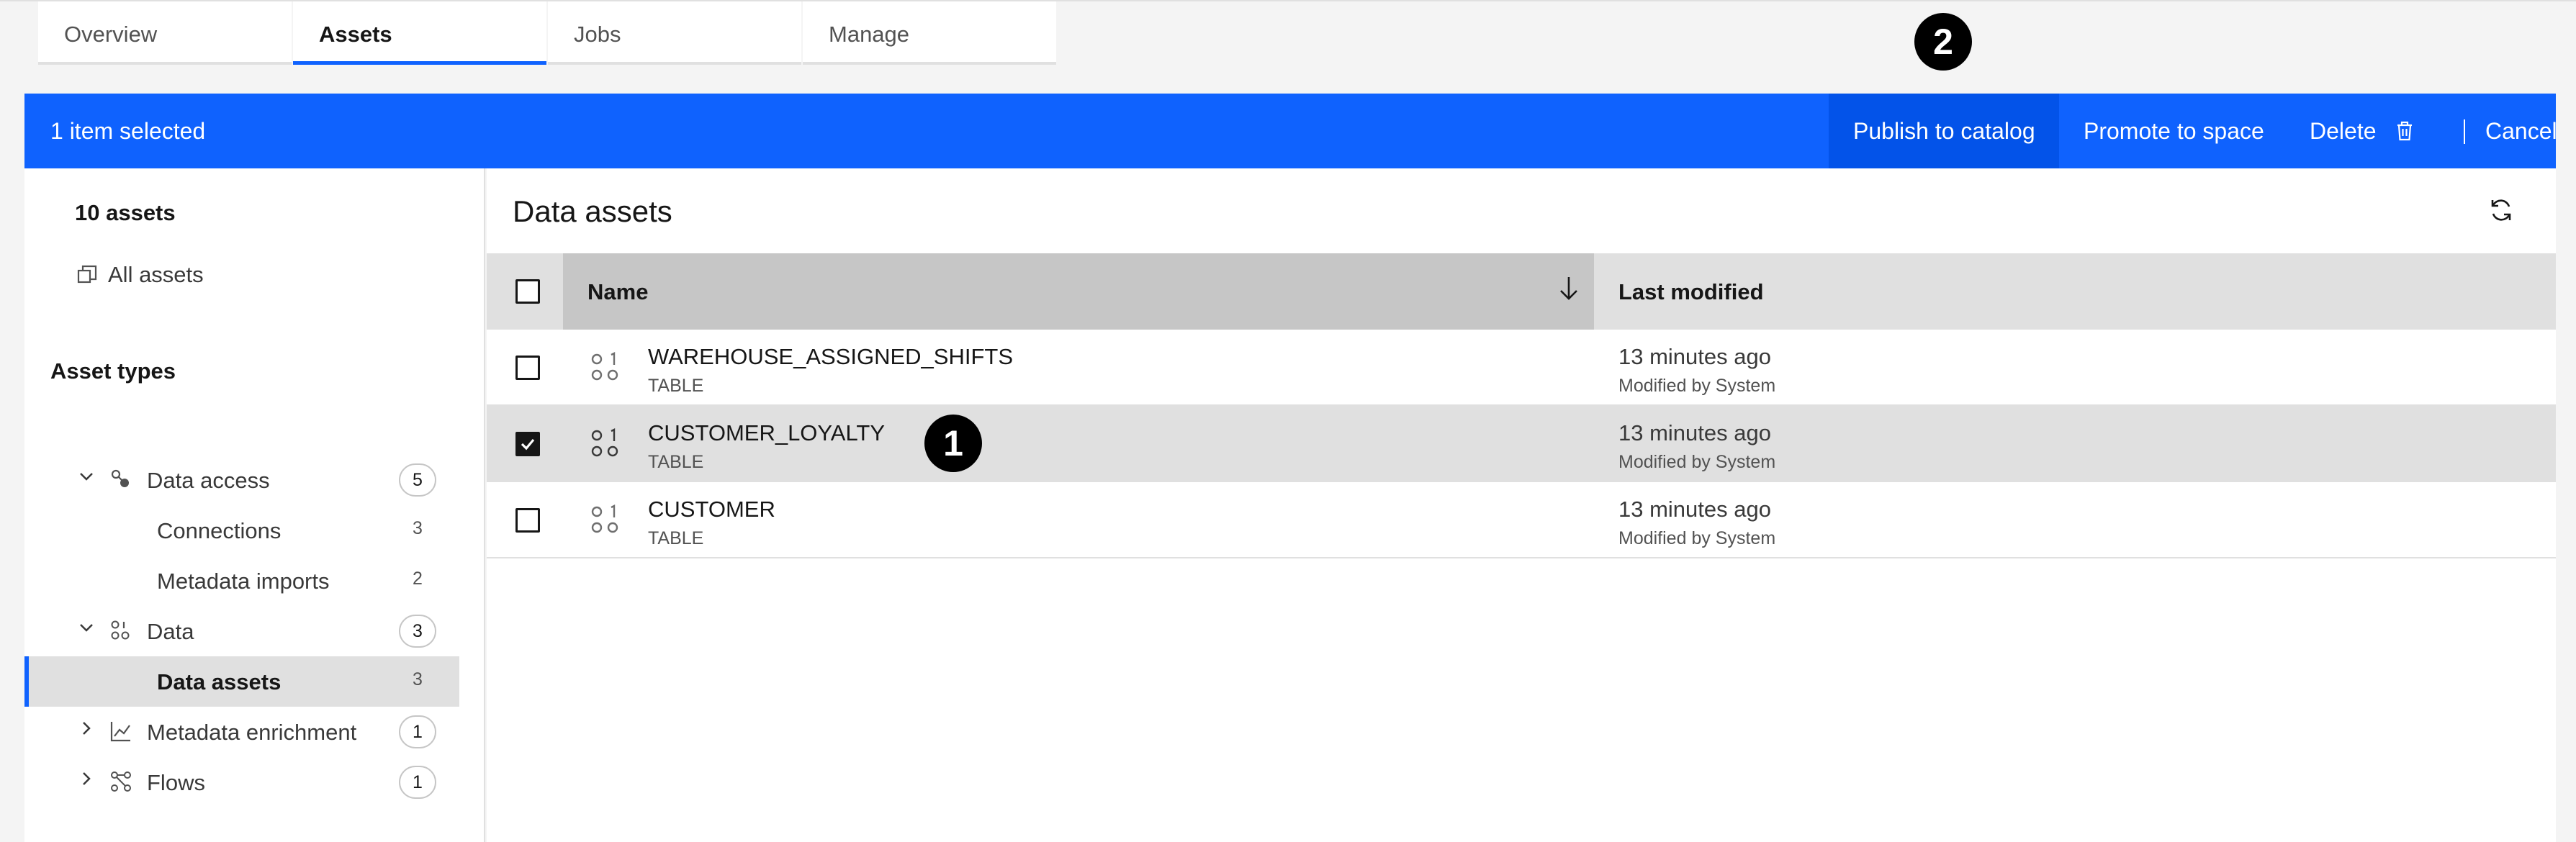  I want to click on tab-manage: Manage, so click(929, 33).